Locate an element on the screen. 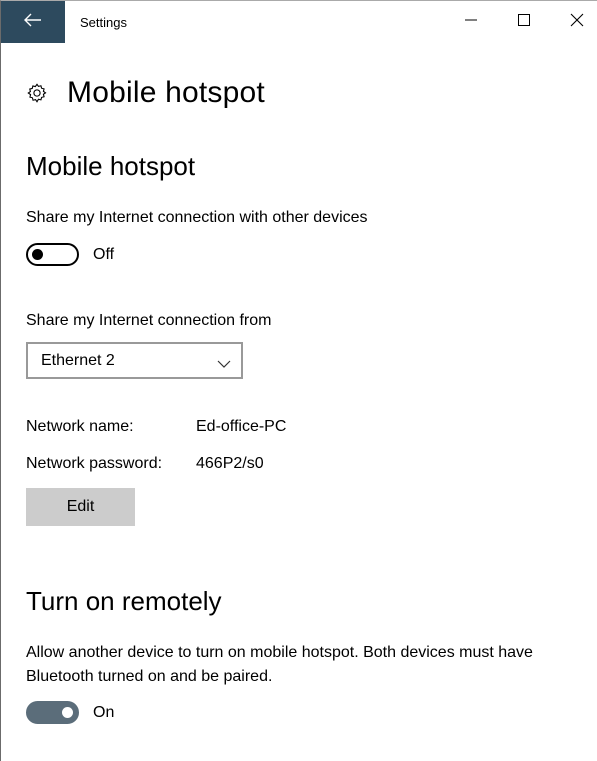 The width and height of the screenshot is (597, 761). chevron-down-icon is located at coordinates (224, 362).